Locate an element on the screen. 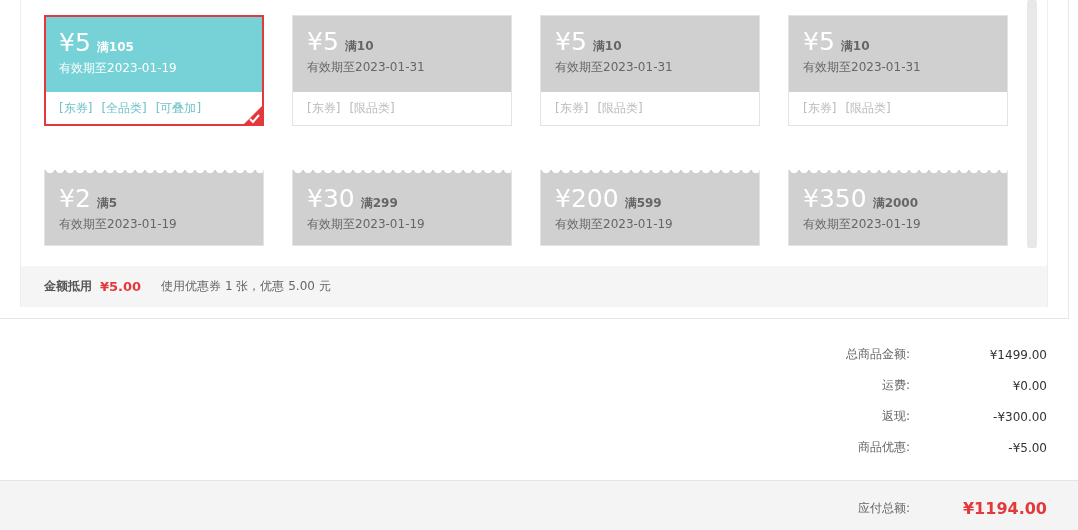 The image size is (1078, 530). discount-note: 使用优惠券 1 张，优惠 5.00 元 is located at coordinates (246, 286).